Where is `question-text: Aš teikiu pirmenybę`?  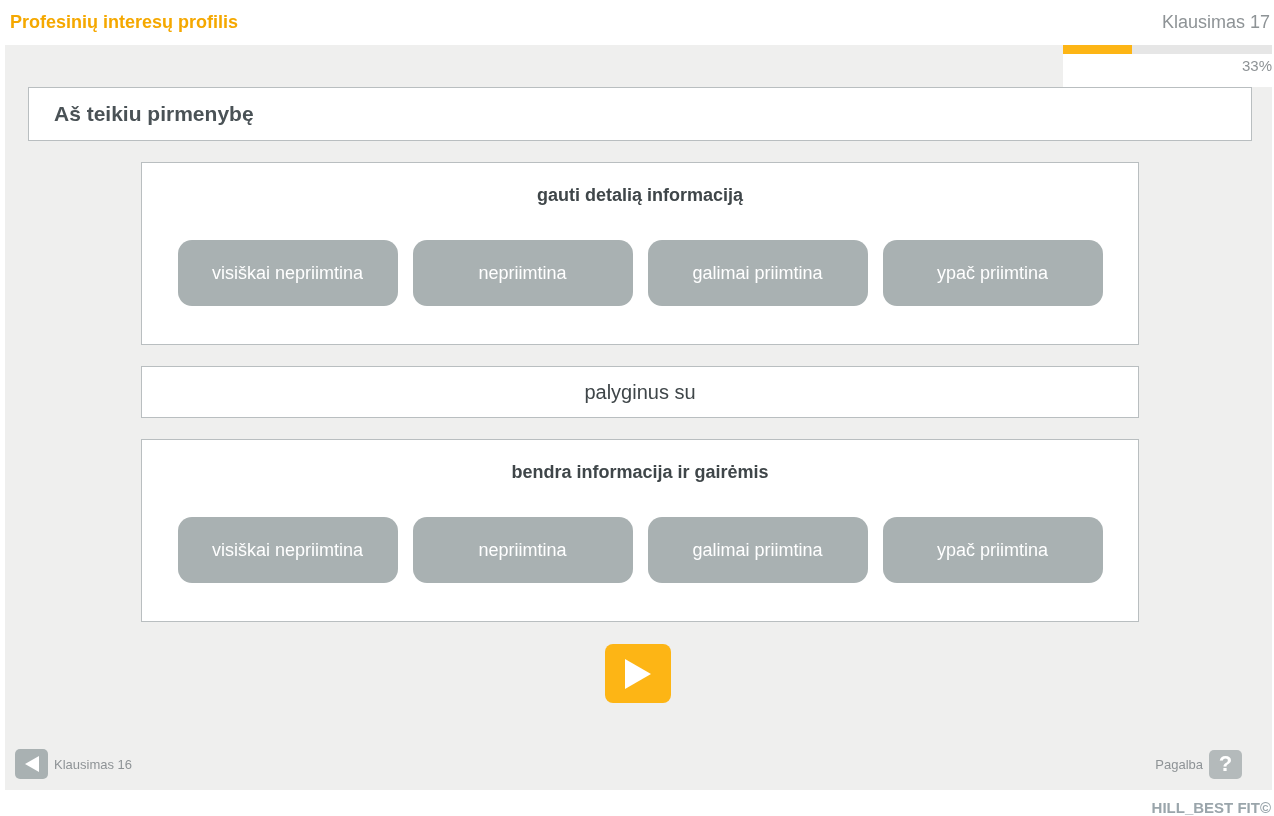 question-text: Aš teikiu pirmenybę is located at coordinates (154, 114).